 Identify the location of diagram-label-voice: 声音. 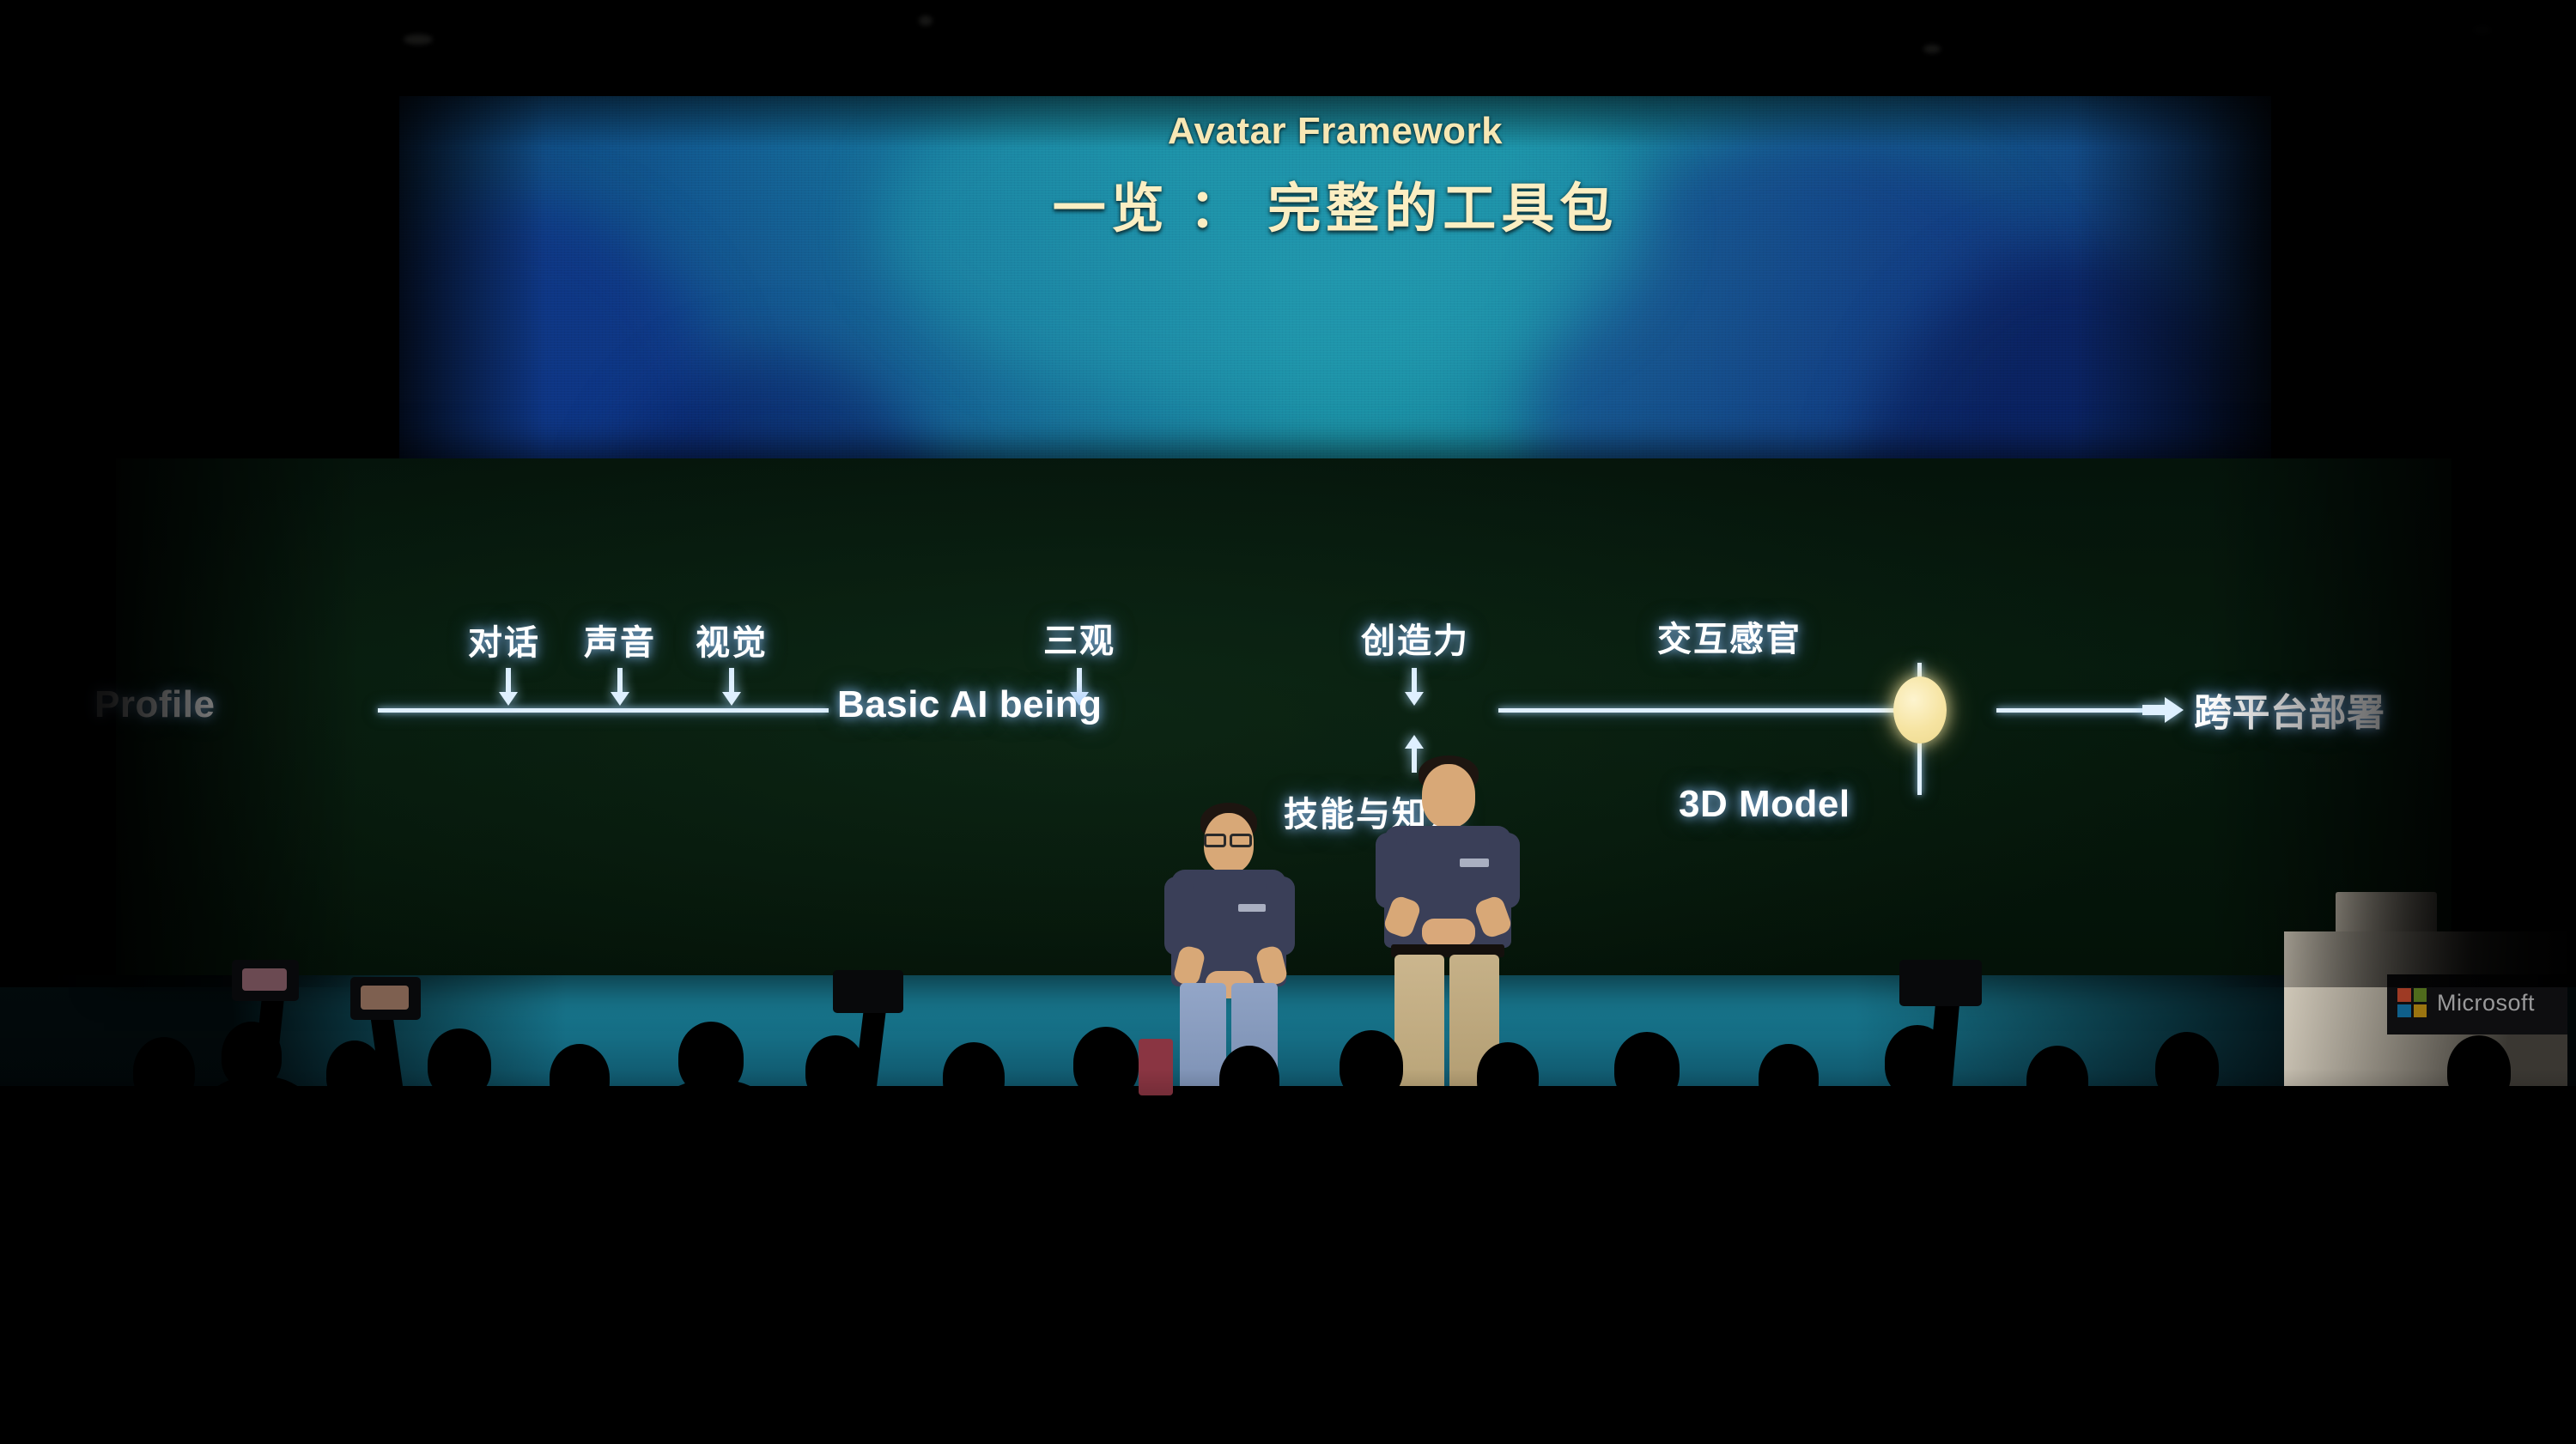
(620, 643).